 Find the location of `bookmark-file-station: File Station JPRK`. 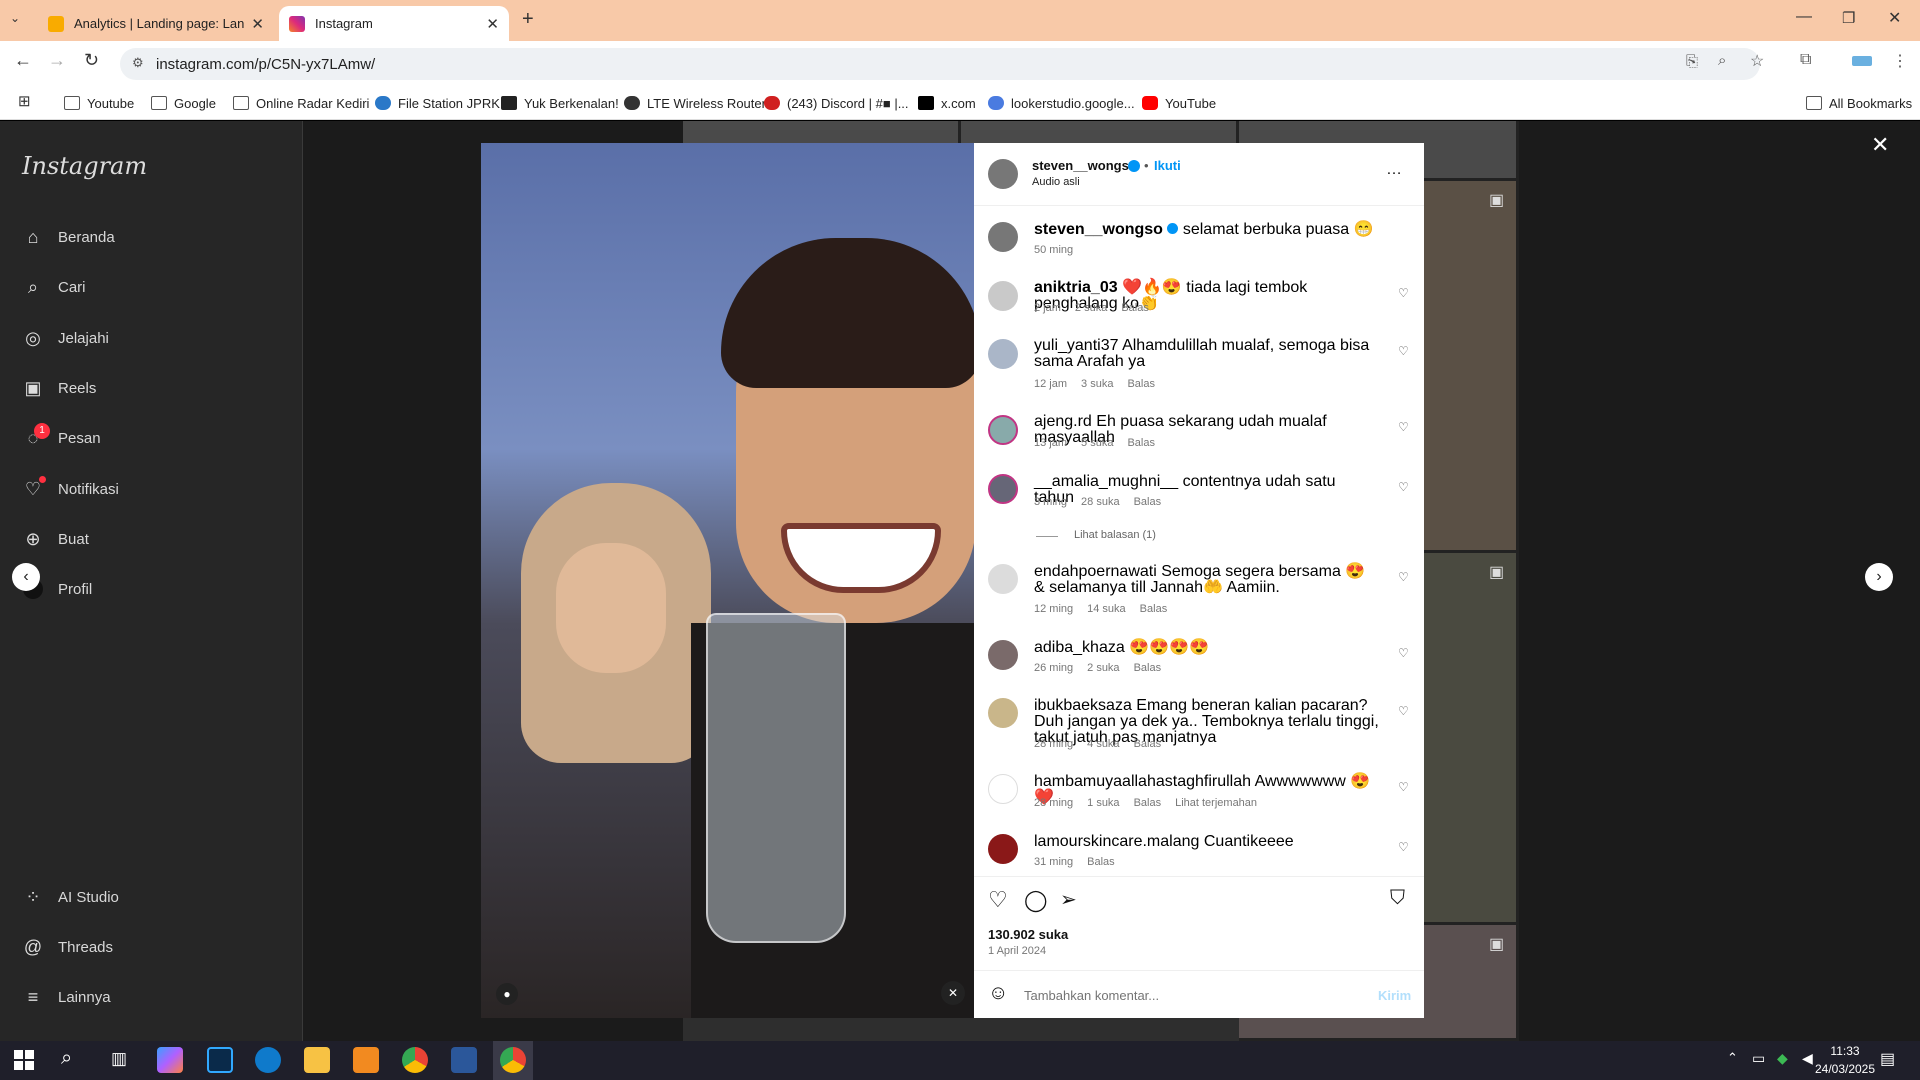

bookmark-file-station: File Station JPRK is located at coordinates (437, 103).